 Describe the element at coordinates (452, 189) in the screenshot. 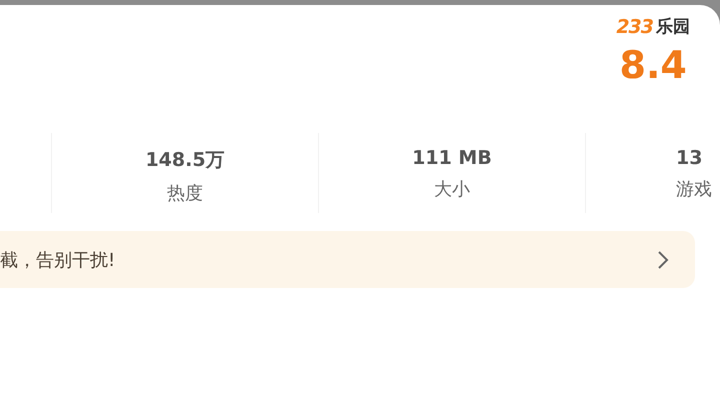

I see `stat-label: 大小` at that location.